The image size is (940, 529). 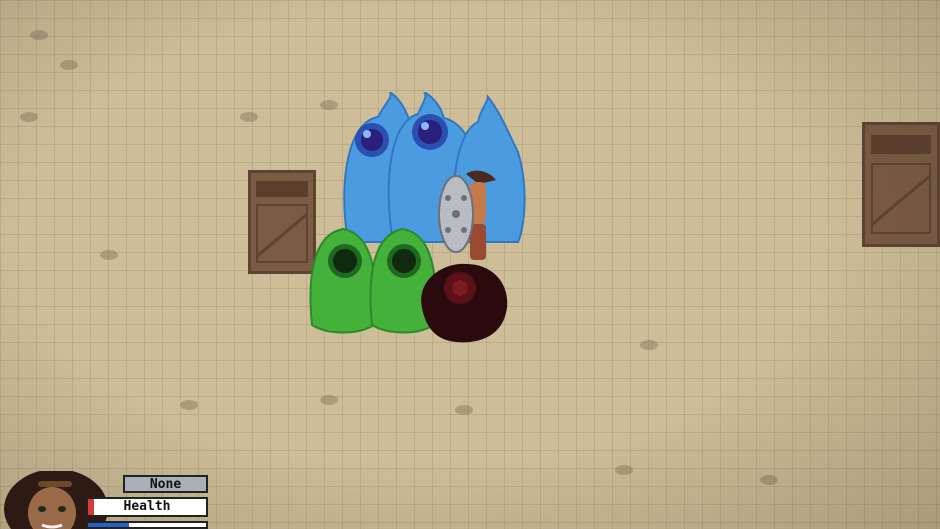 What do you see at coordinates (468, 218) in the screenshot?
I see `player-knight` at bounding box center [468, 218].